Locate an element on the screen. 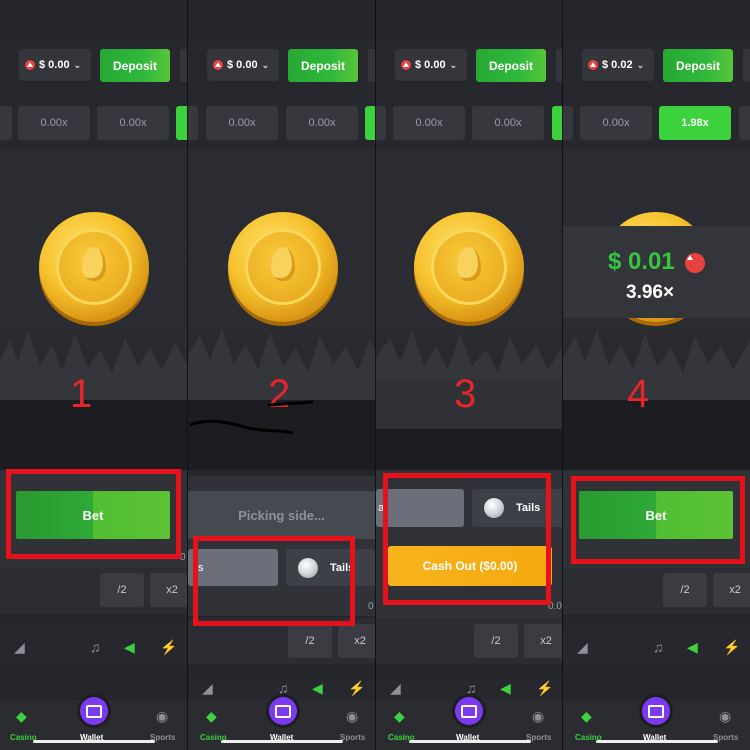 This screenshot has height=750, width=750. scribble-mark is located at coordinates (251, 417).